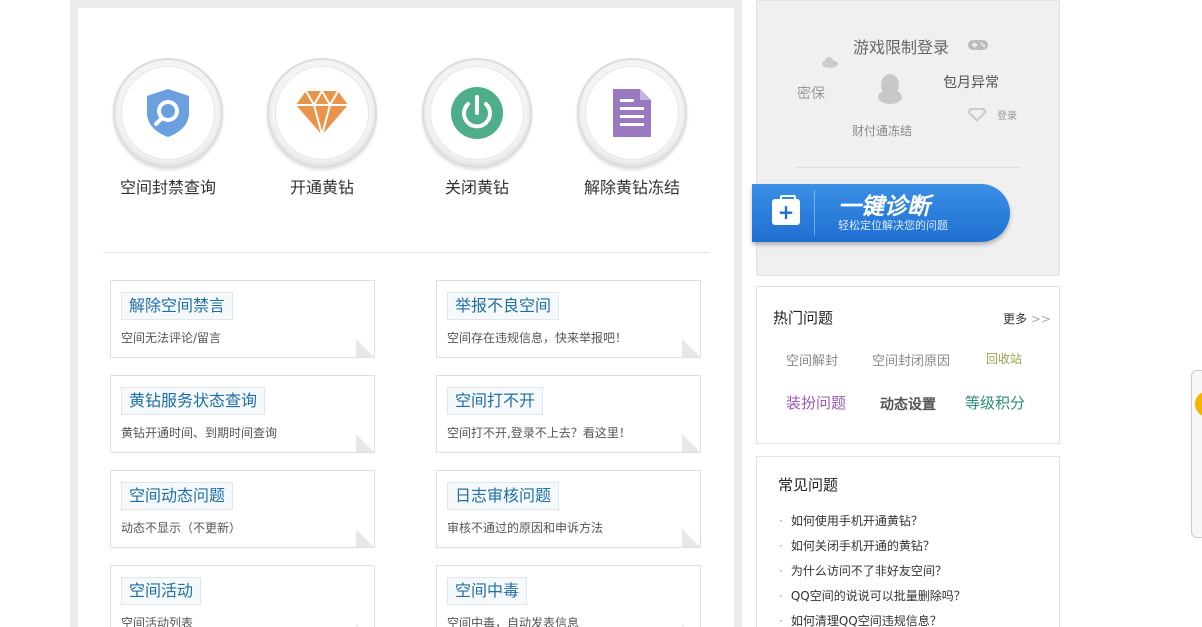 This screenshot has width=1202, height=627. I want to click on cloud-tag-caifutong: 财付通冻结, so click(882, 130).